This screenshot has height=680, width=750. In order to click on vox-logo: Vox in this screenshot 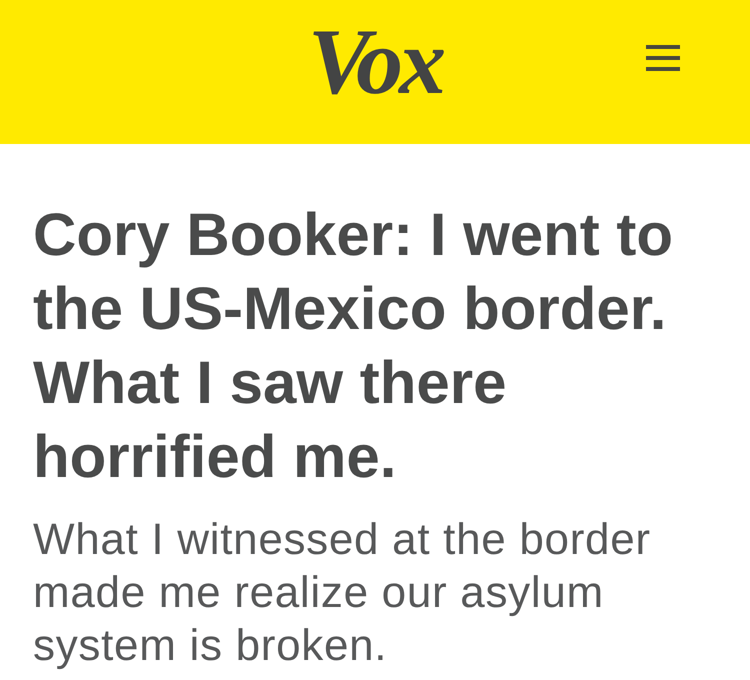, I will do `click(375, 62)`.